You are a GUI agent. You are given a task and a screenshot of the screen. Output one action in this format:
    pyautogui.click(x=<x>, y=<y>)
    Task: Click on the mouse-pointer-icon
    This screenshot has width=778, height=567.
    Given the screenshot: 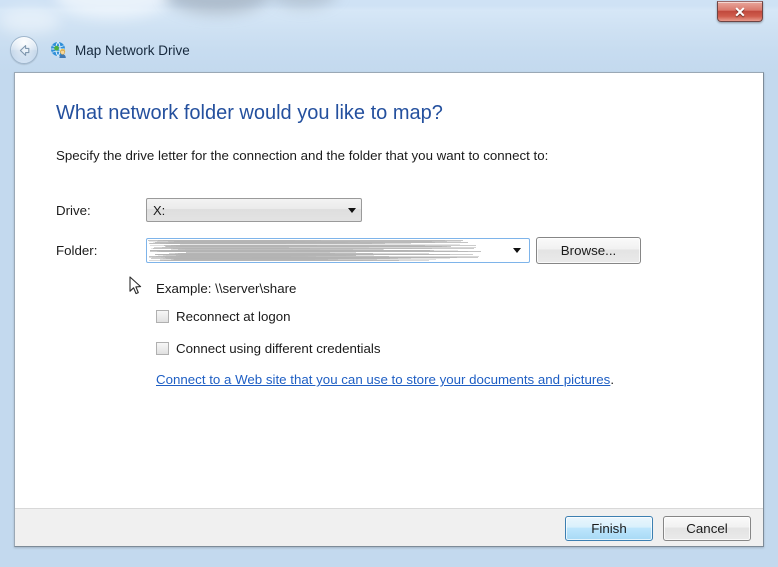 What is the action you would take?
    pyautogui.click(x=135, y=285)
    